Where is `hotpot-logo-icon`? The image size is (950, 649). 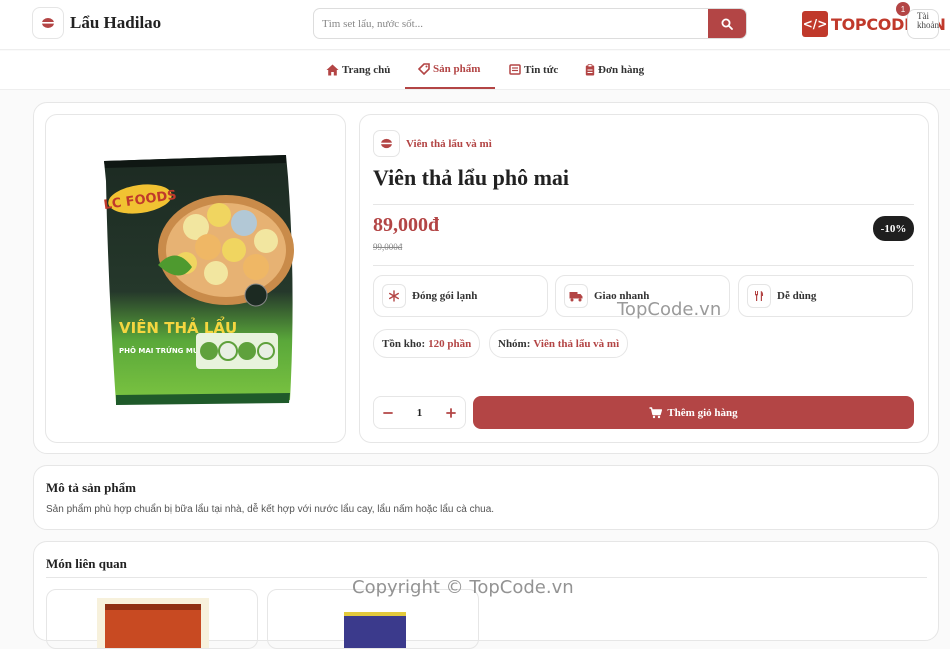 hotpot-logo-icon is located at coordinates (48, 23).